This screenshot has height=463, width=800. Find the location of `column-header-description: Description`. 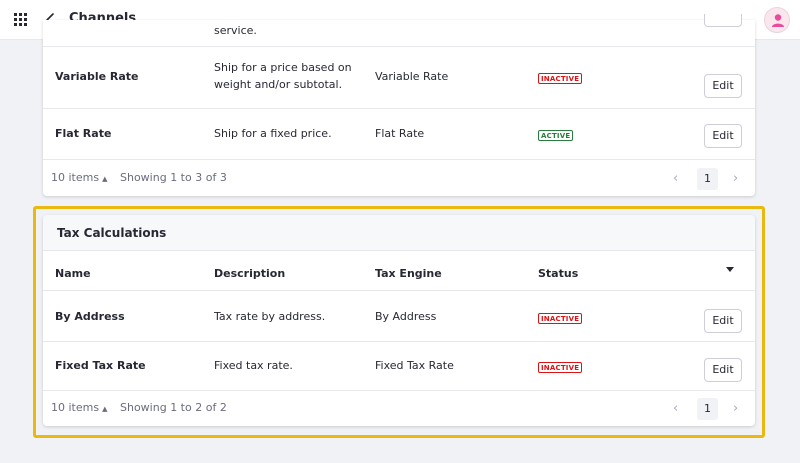

column-header-description: Description is located at coordinates (284, 273).